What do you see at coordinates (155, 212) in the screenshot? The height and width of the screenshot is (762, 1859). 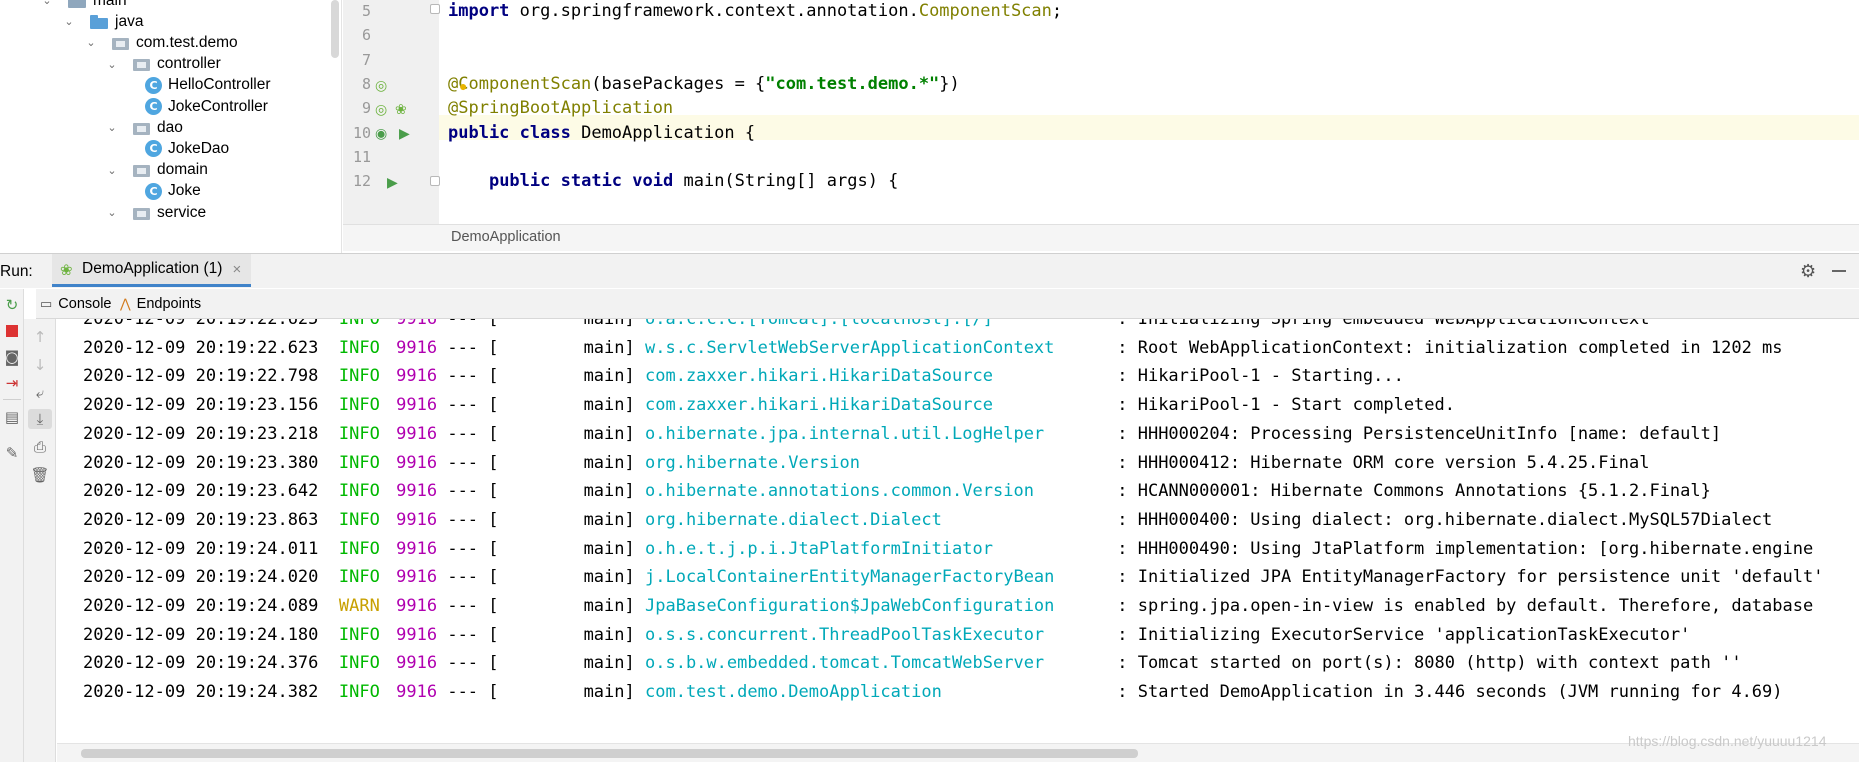 I see `tree-item: ⌄ service` at bounding box center [155, 212].